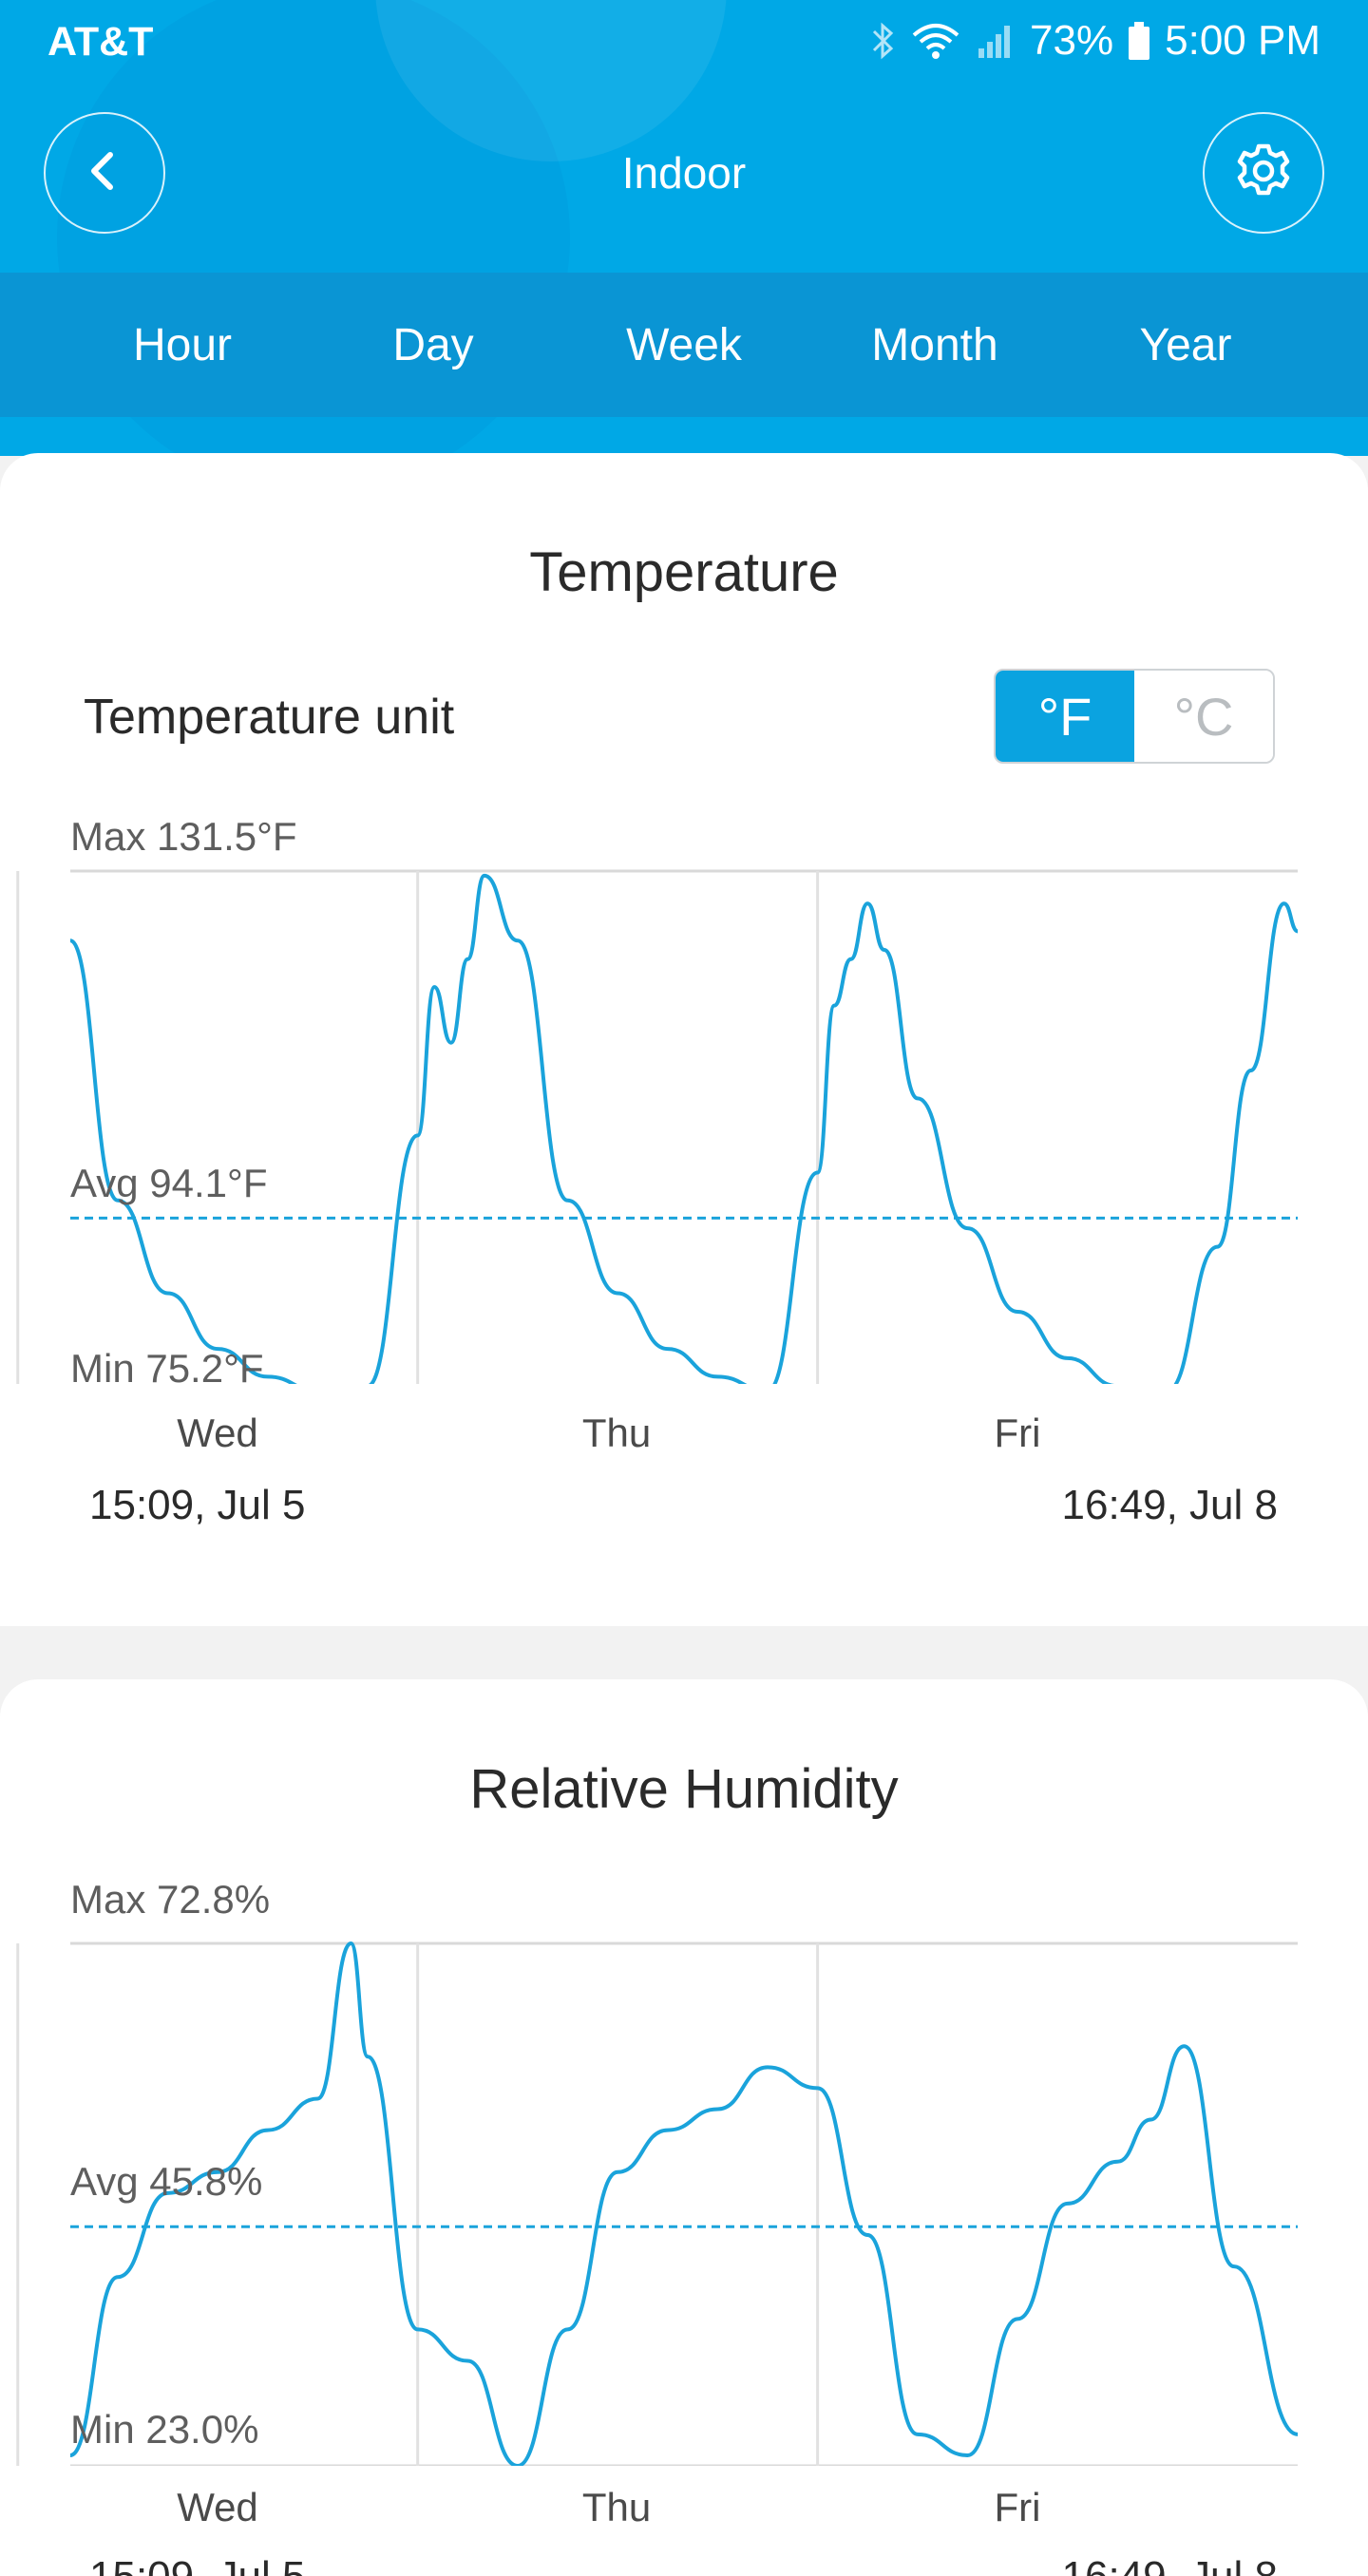 Image resolution: width=1368 pixels, height=2576 pixels. Describe the element at coordinates (183, 836) in the screenshot. I see `temperature-max-label: Max 131.5°F` at that location.